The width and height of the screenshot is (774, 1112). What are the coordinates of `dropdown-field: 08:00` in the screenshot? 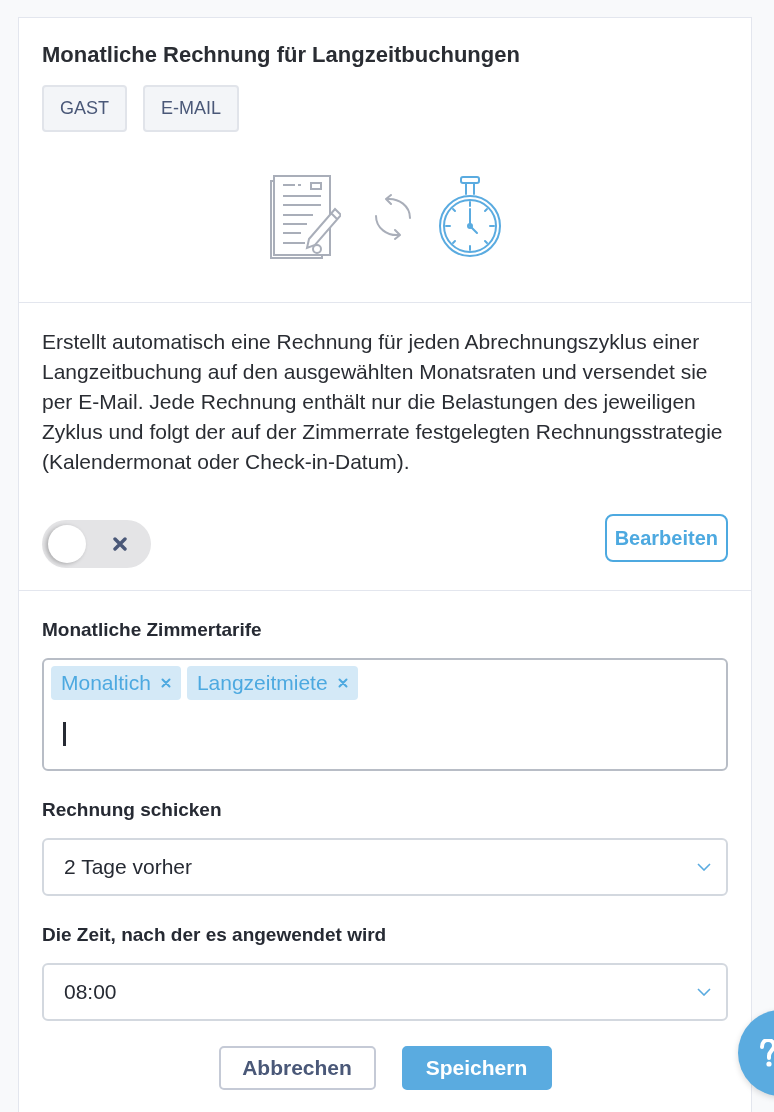 It's located at (385, 992).